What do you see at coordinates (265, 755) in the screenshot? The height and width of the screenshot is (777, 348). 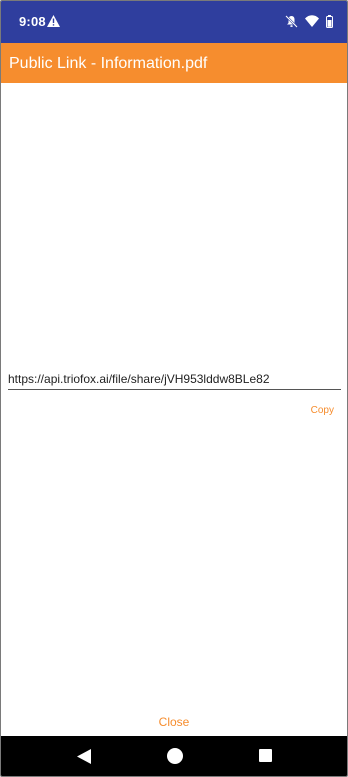 I see `recents-icon` at bounding box center [265, 755].